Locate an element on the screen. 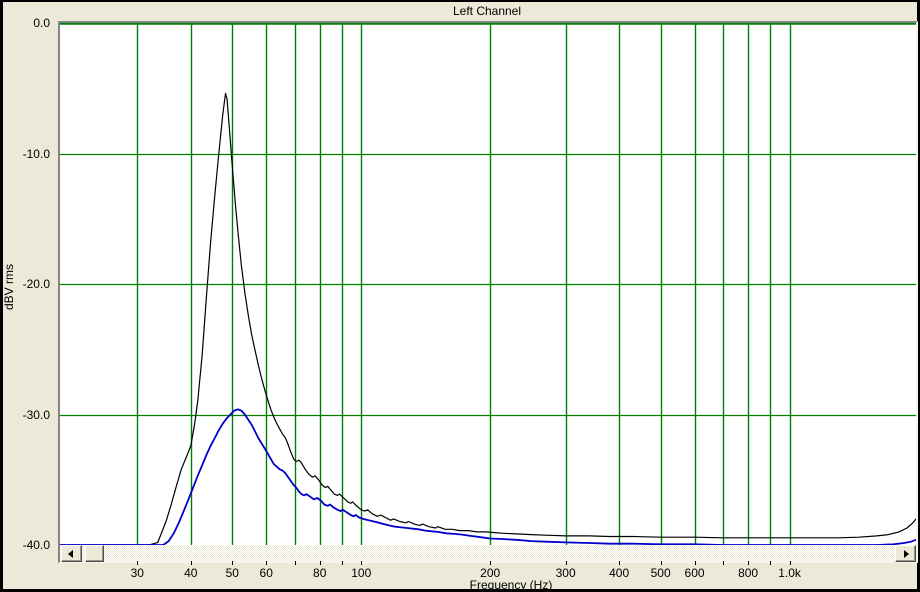 This screenshot has height=592, width=920. x-tick-label: 60 is located at coordinates (266, 573).